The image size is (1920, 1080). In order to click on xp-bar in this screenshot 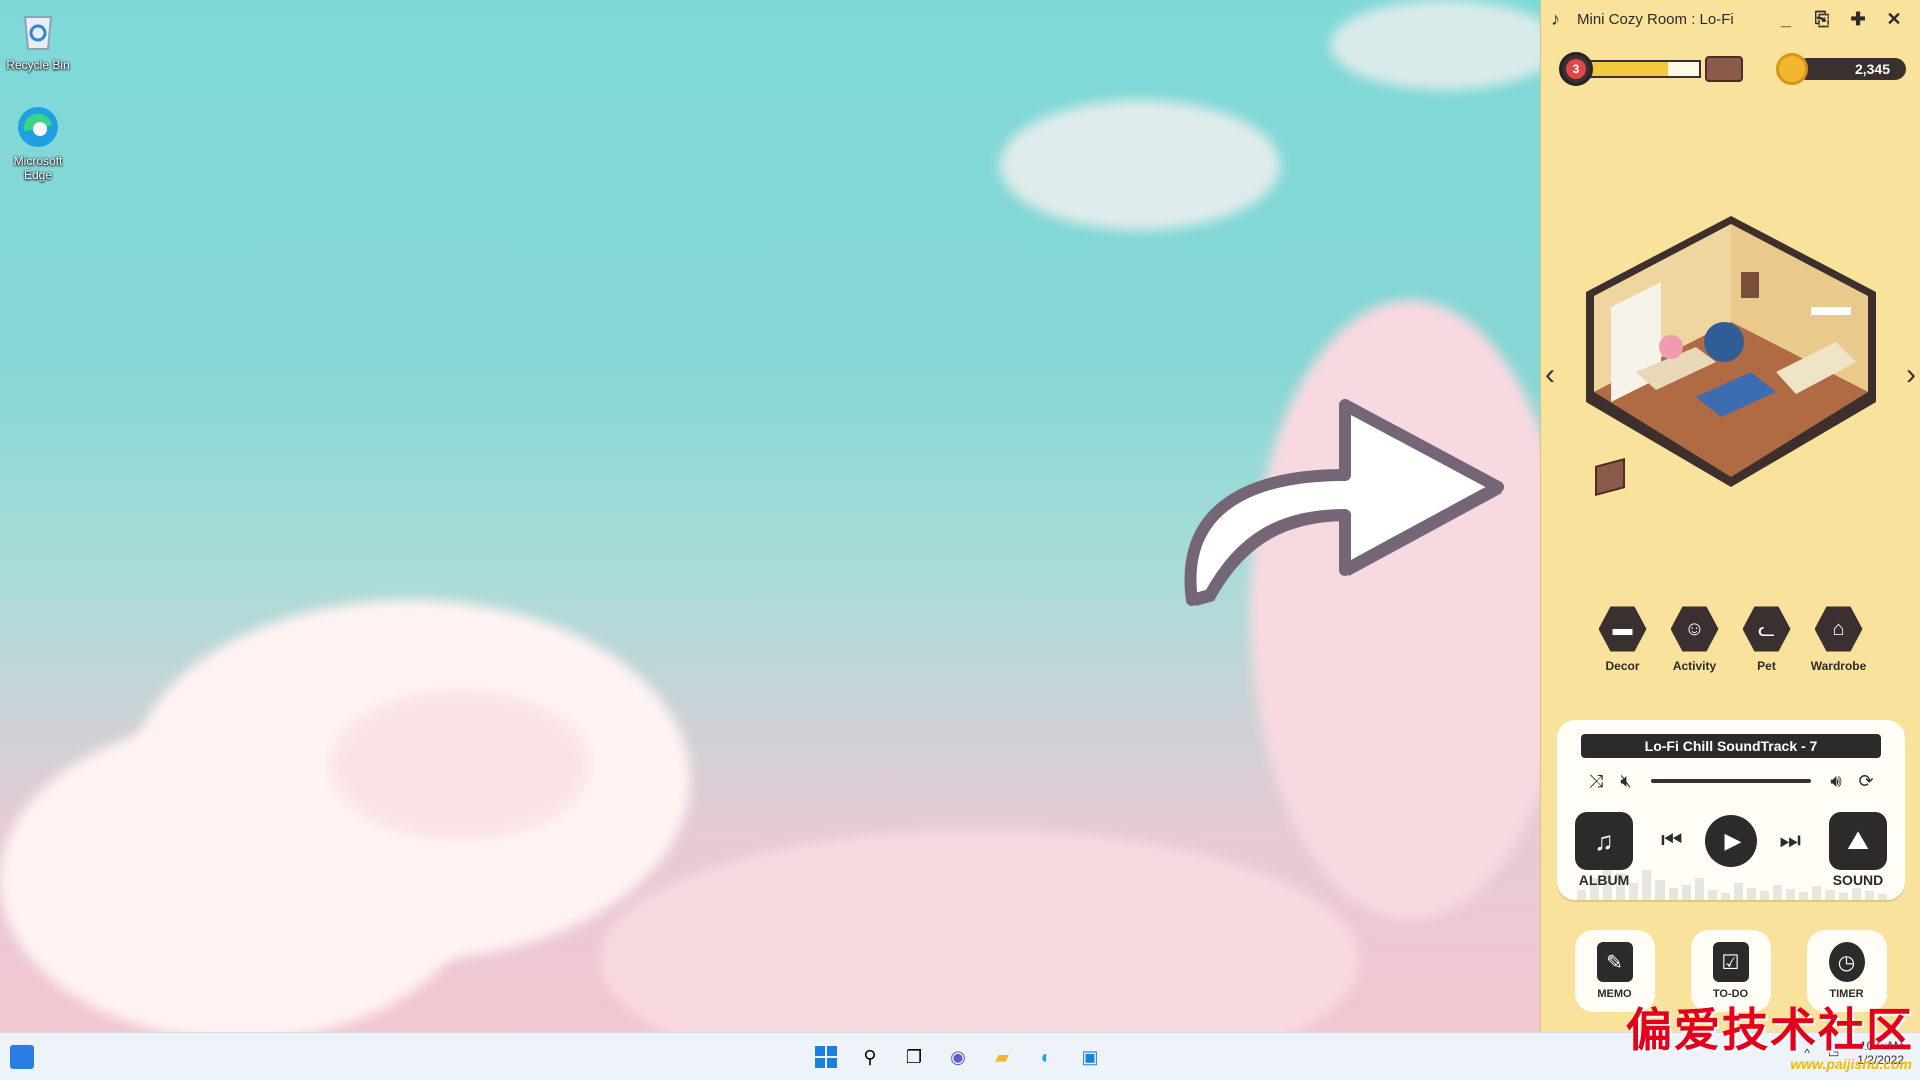, I will do `click(1645, 69)`.